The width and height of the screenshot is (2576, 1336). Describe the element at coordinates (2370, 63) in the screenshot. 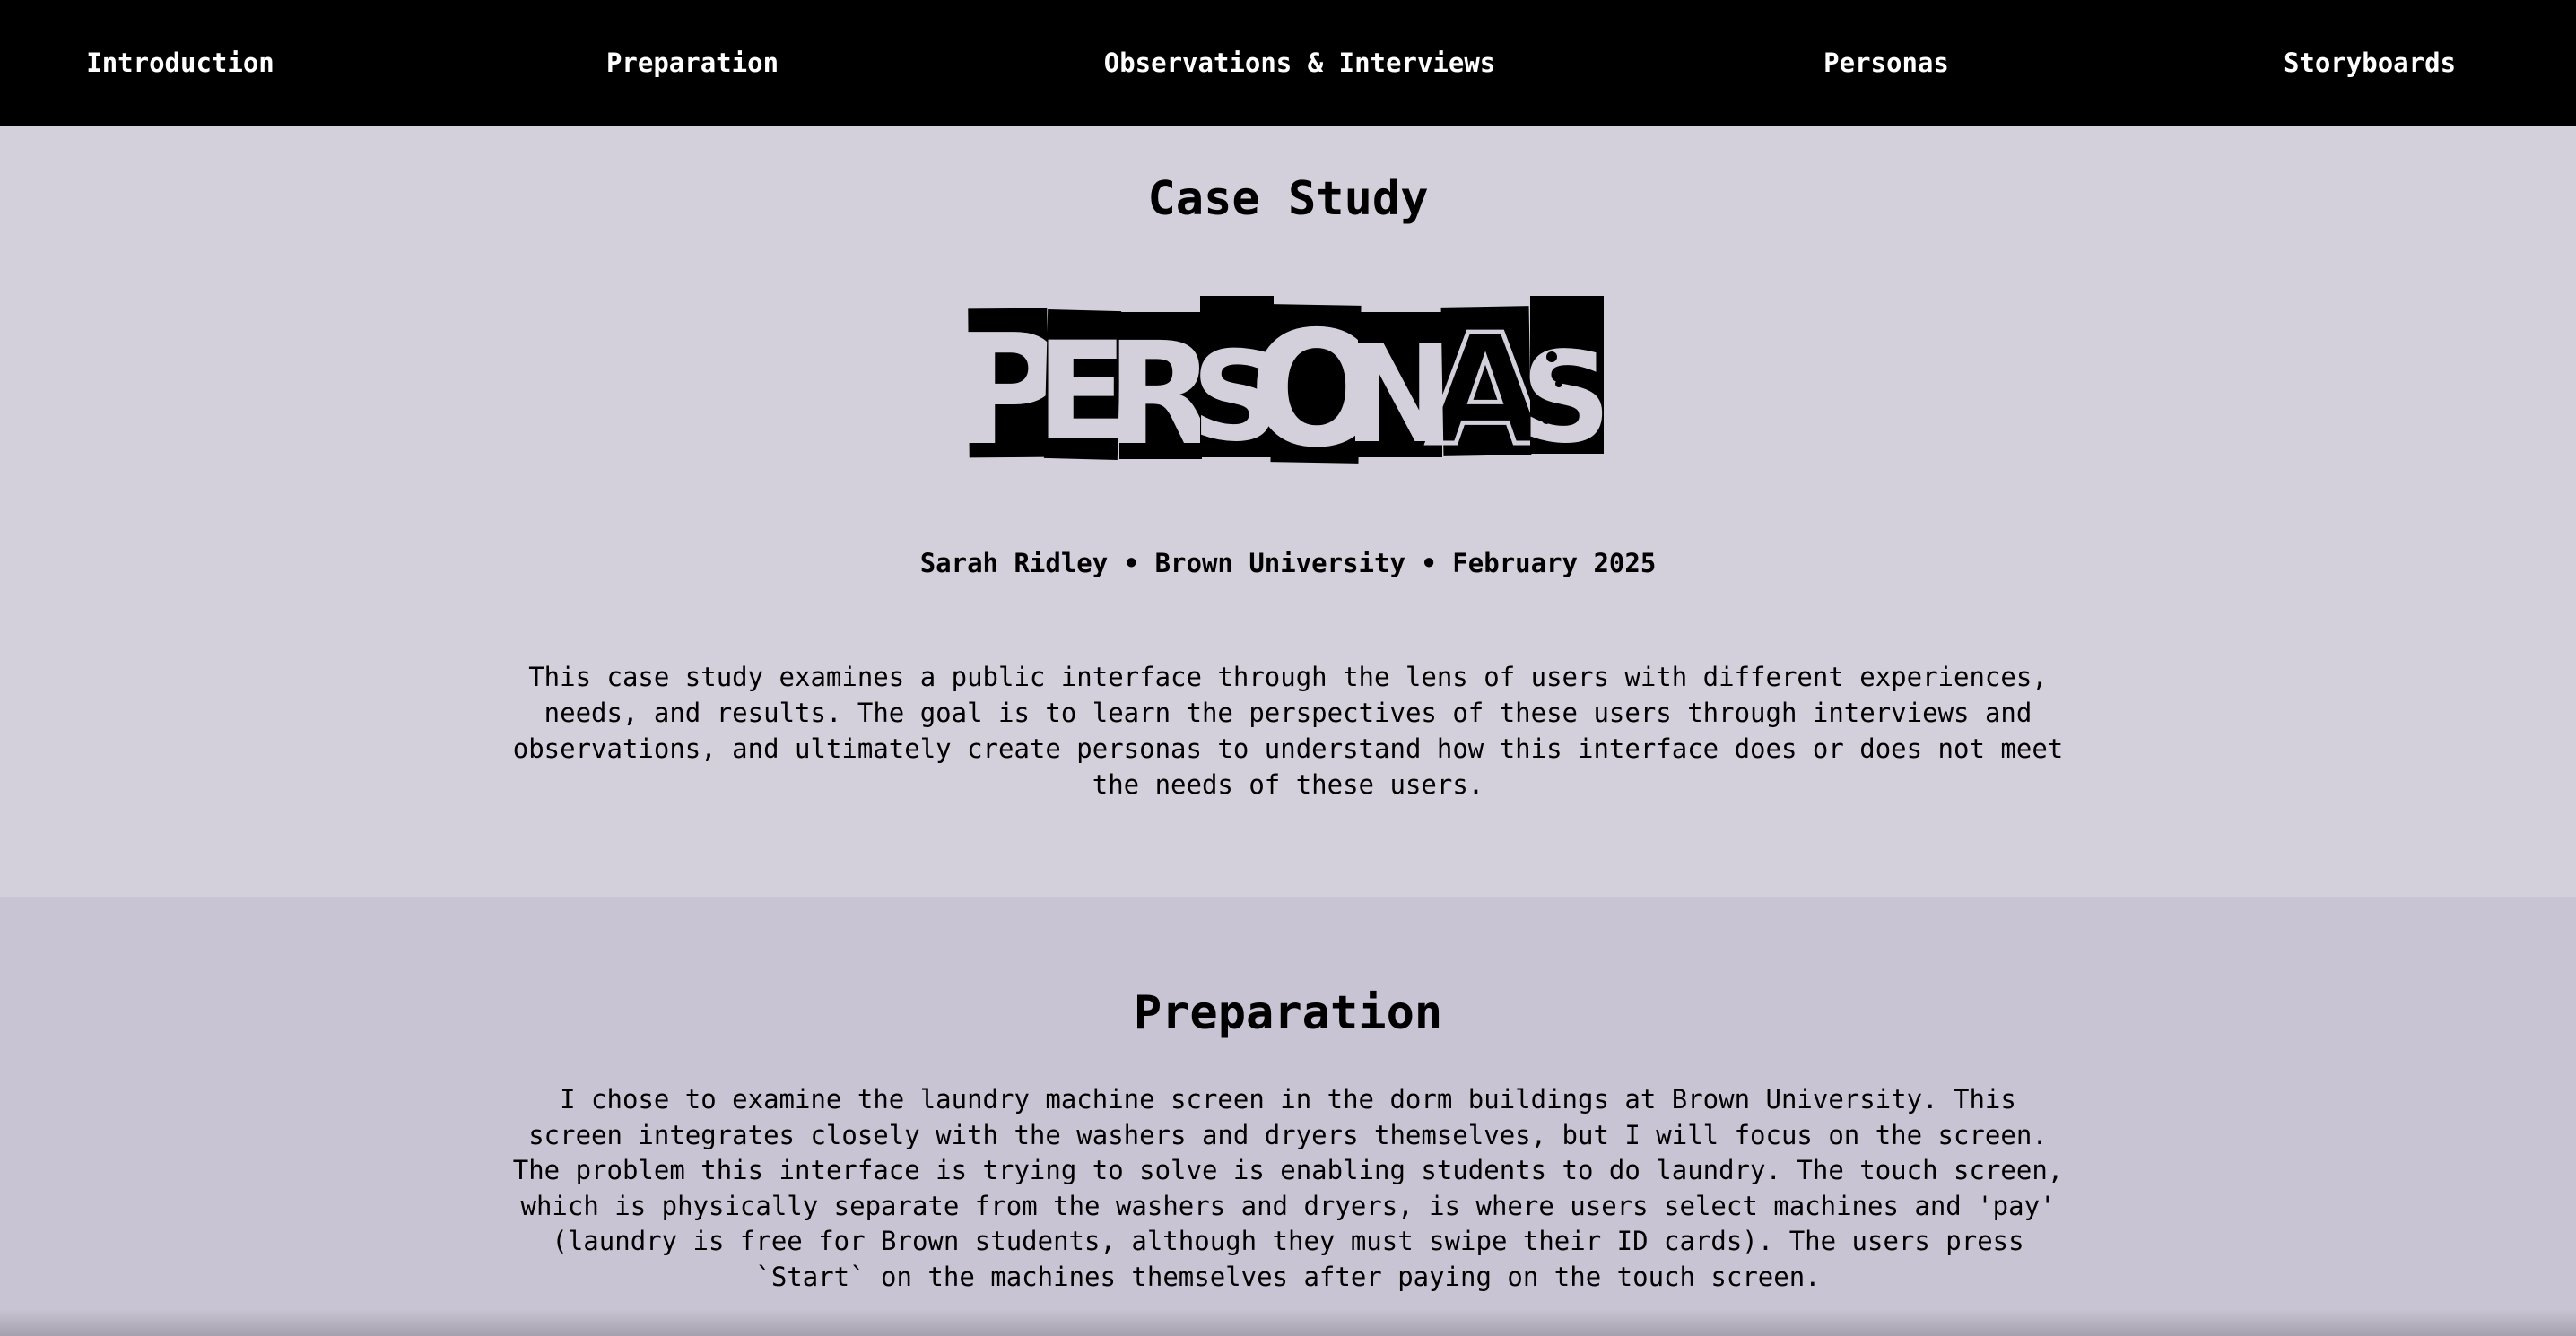

I see `nav-link-storyboards: Storyboards` at that location.